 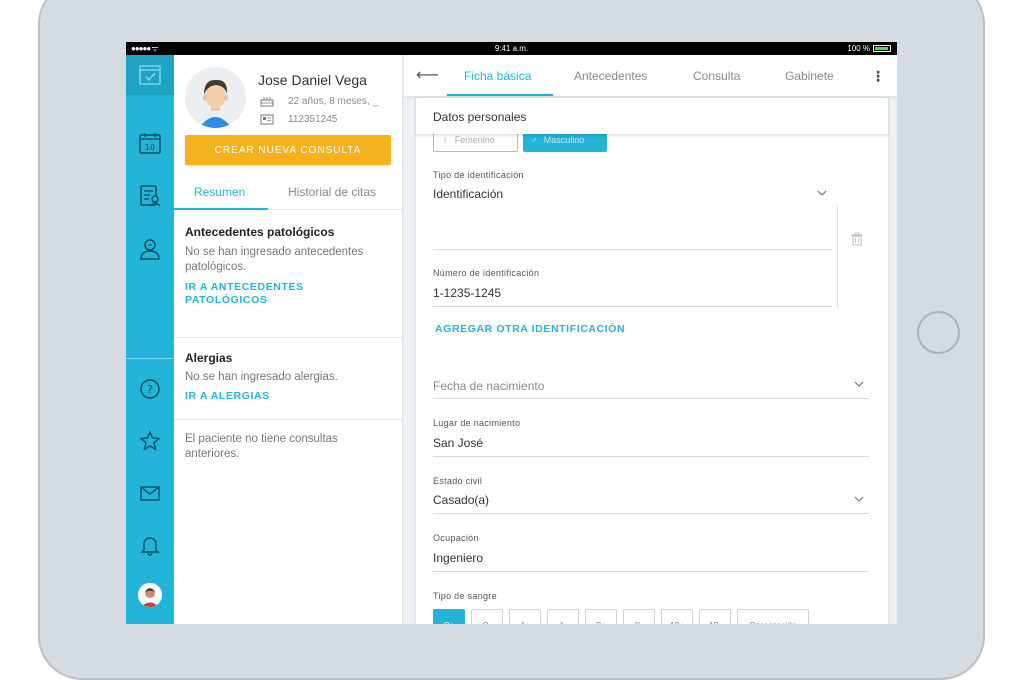 I want to click on rail-user-avatar, so click(x=150, y=595).